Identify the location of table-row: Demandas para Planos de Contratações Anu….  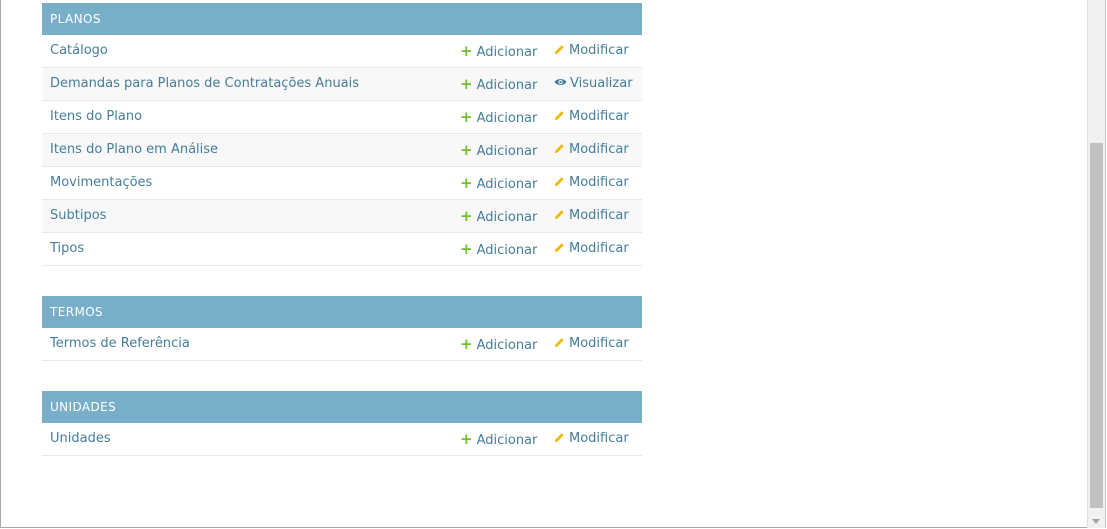
(342, 84).